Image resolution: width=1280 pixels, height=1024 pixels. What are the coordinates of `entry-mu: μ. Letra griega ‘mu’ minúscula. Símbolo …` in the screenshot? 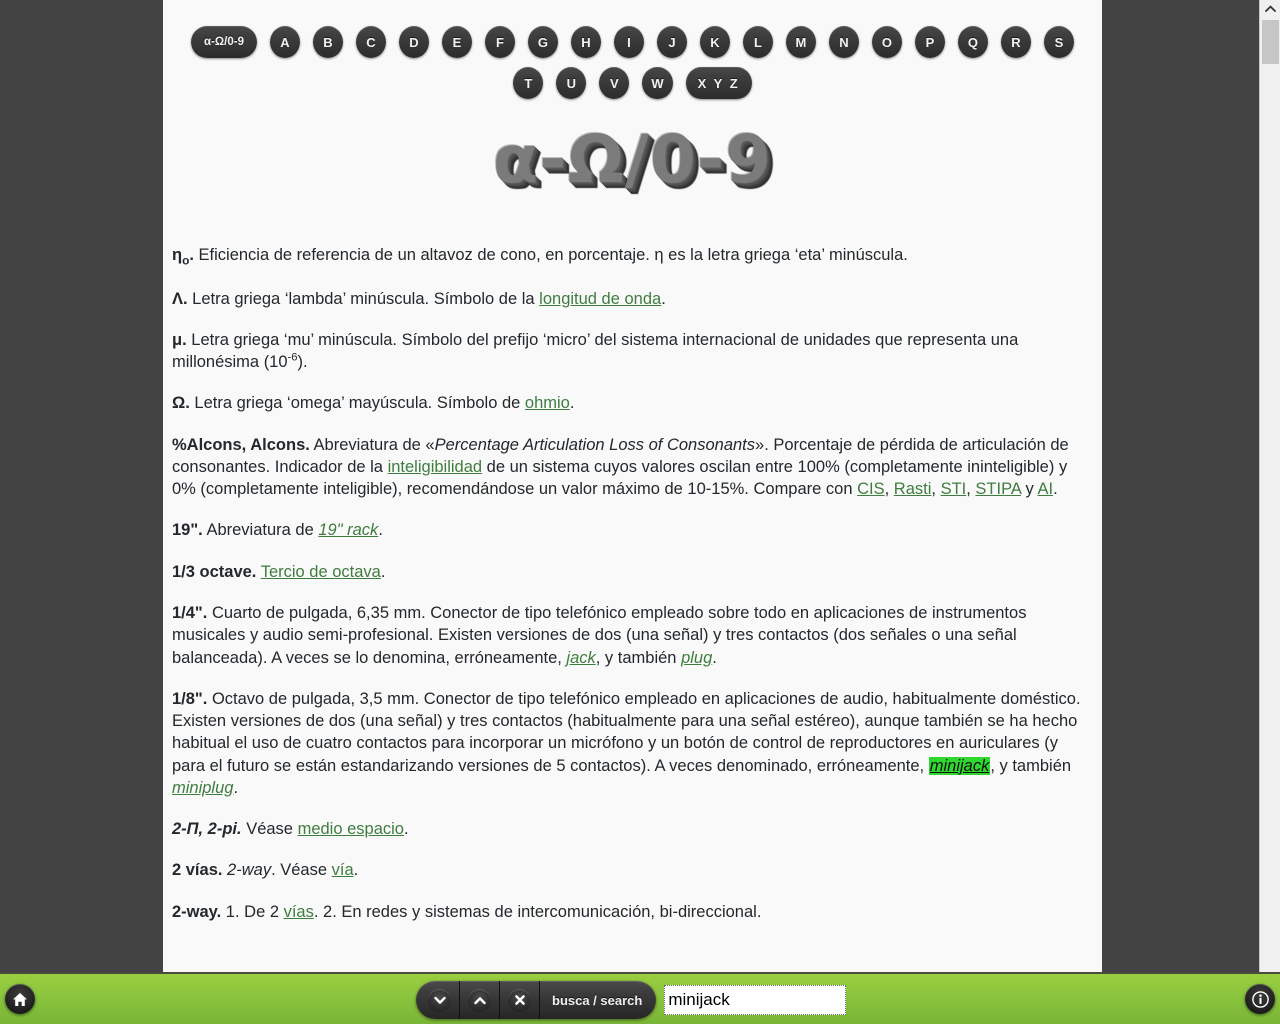 It's located at (630, 351).